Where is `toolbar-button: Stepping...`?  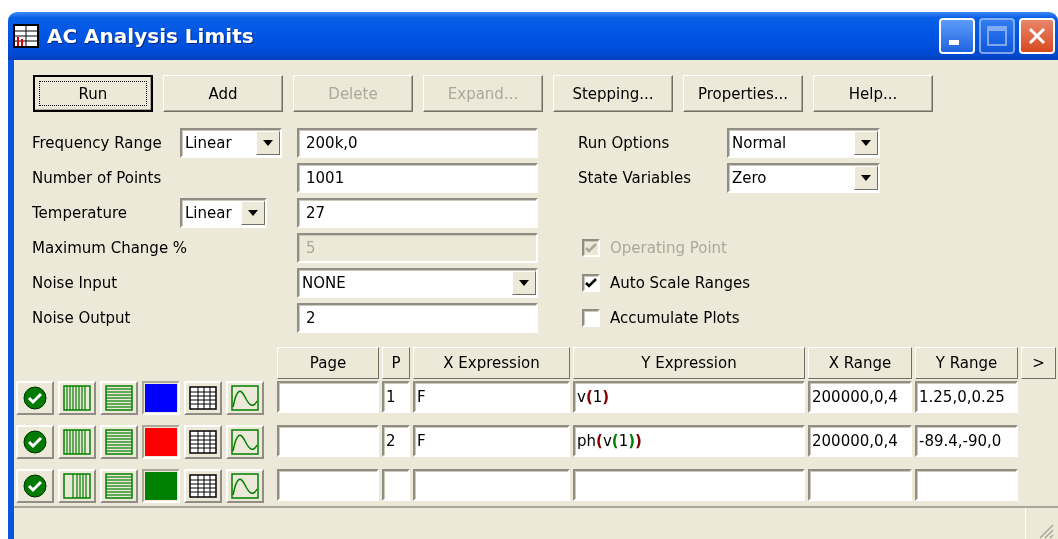 toolbar-button: Stepping... is located at coordinates (613, 93).